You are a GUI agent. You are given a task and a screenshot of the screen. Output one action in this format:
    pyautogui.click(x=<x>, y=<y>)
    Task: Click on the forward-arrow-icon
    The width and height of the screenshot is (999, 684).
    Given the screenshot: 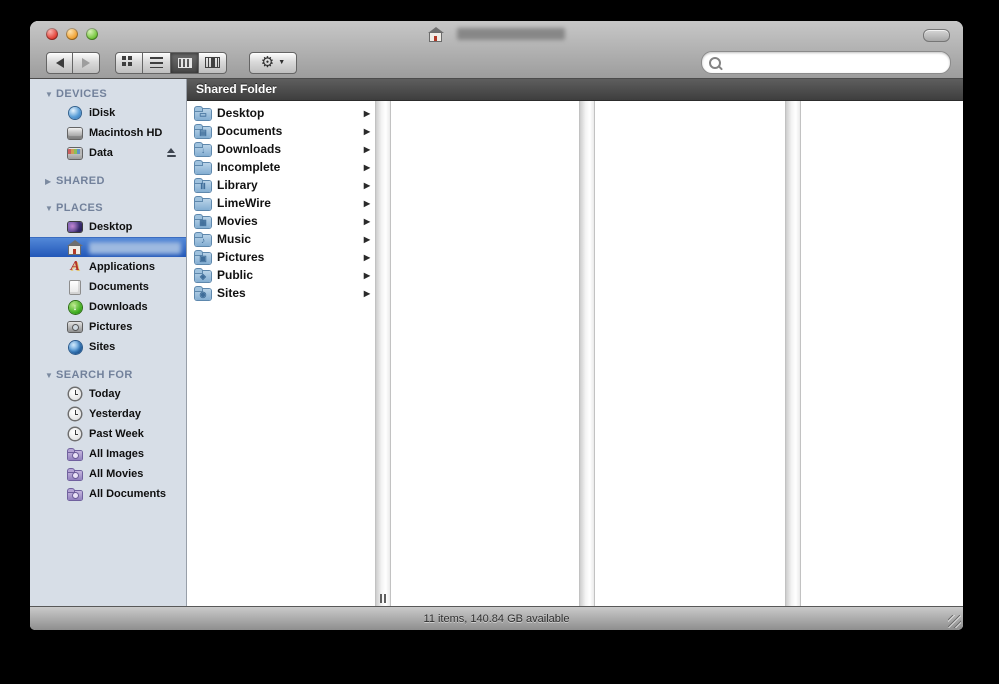 What is the action you would take?
    pyautogui.click(x=86, y=62)
    